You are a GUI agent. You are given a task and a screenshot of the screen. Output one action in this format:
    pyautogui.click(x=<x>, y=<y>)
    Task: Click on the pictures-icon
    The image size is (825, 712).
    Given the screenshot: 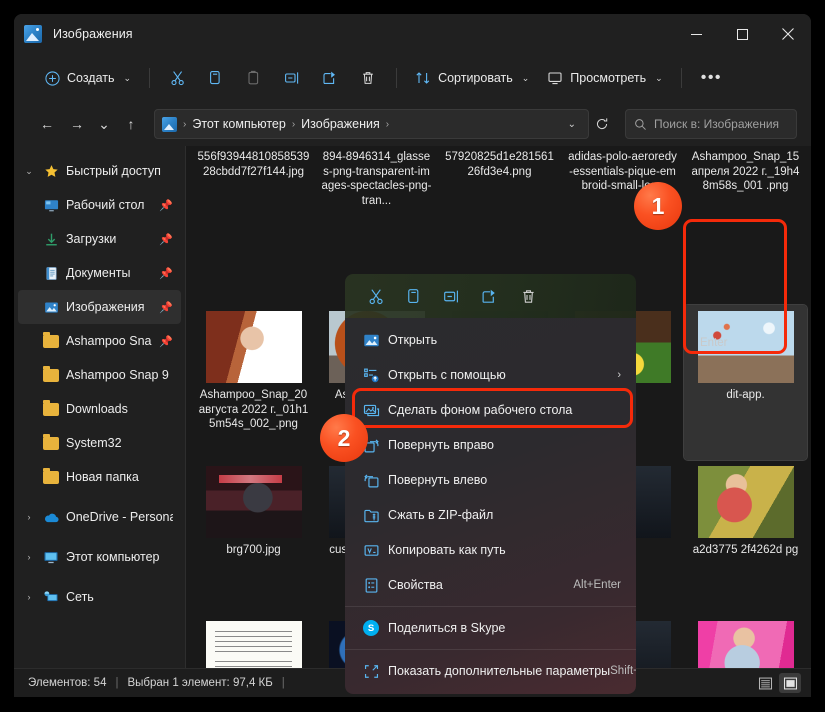 What is the action you would take?
    pyautogui.click(x=51, y=307)
    